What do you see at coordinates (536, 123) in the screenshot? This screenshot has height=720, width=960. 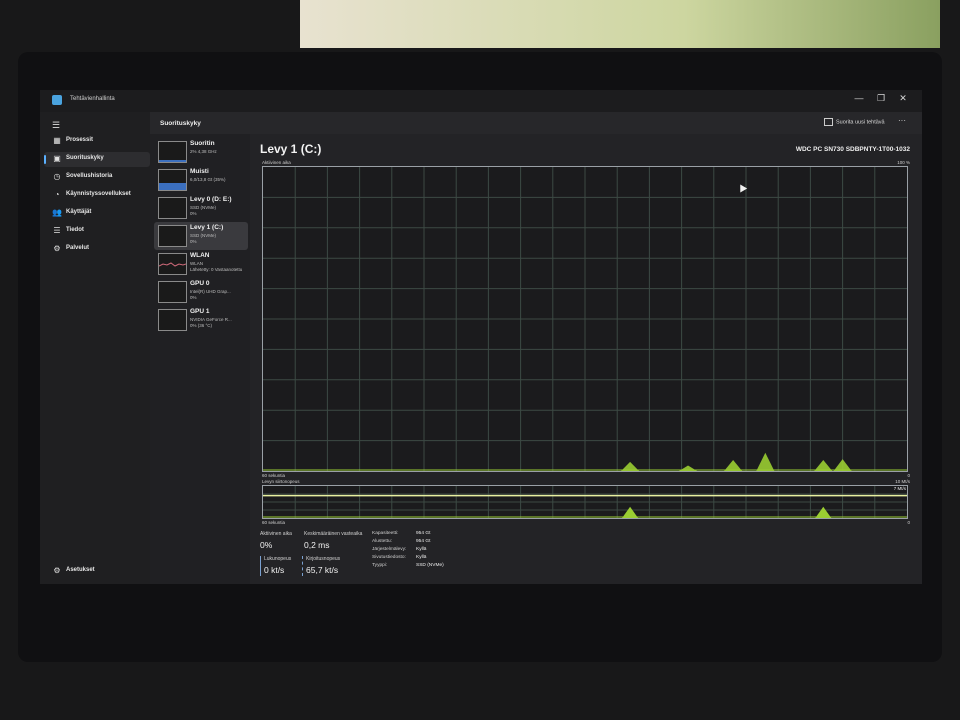 I see `header-bar: Suorituskyky Suorita uusi tehtävä ···` at bounding box center [536, 123].